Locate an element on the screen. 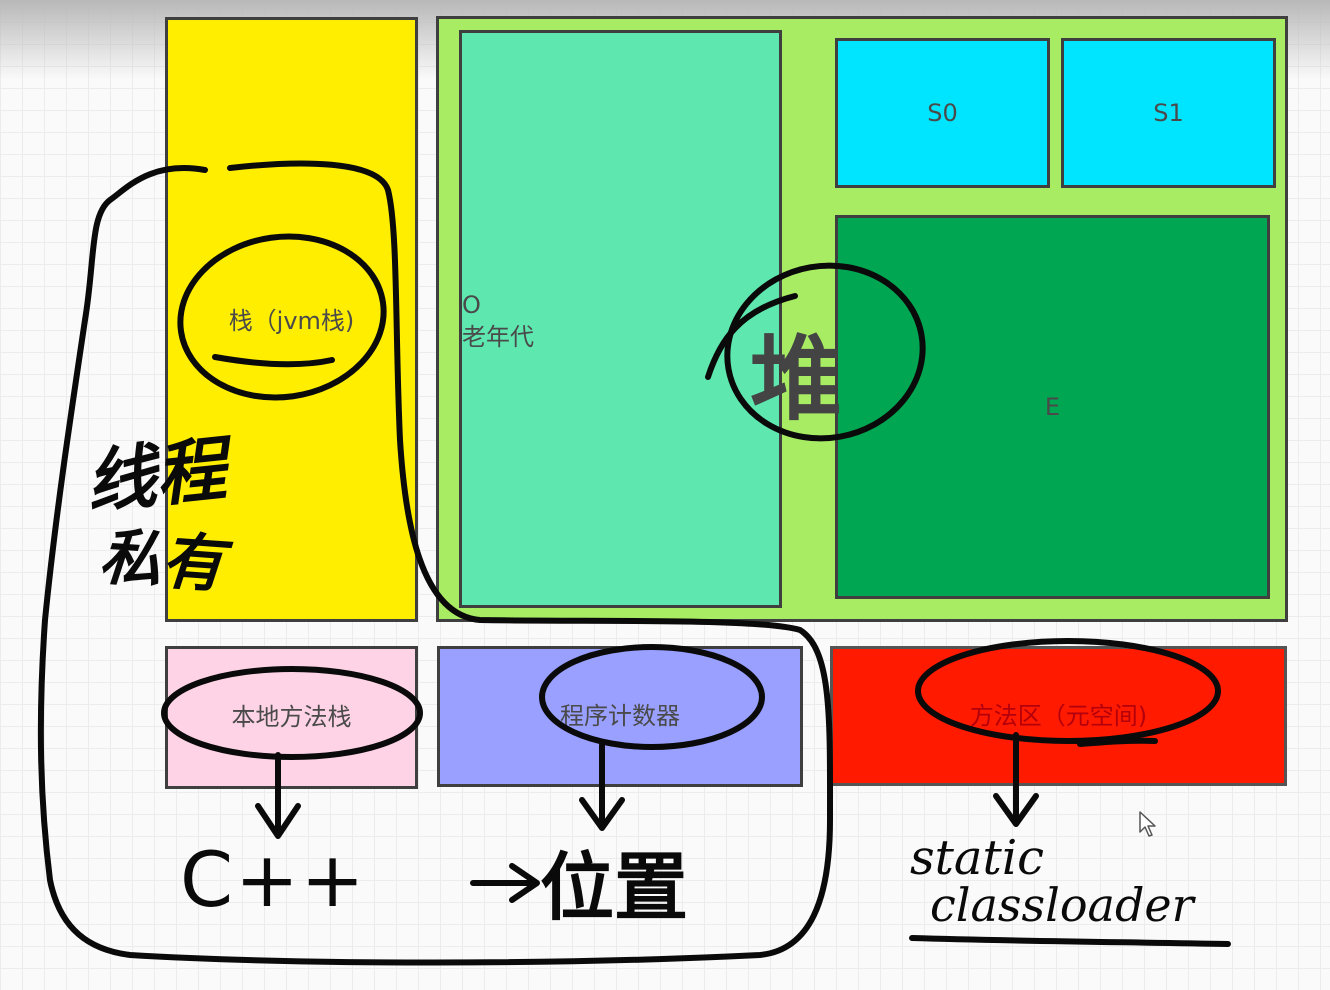  position-annotation: 位置 is located at coordinates (614, 888).